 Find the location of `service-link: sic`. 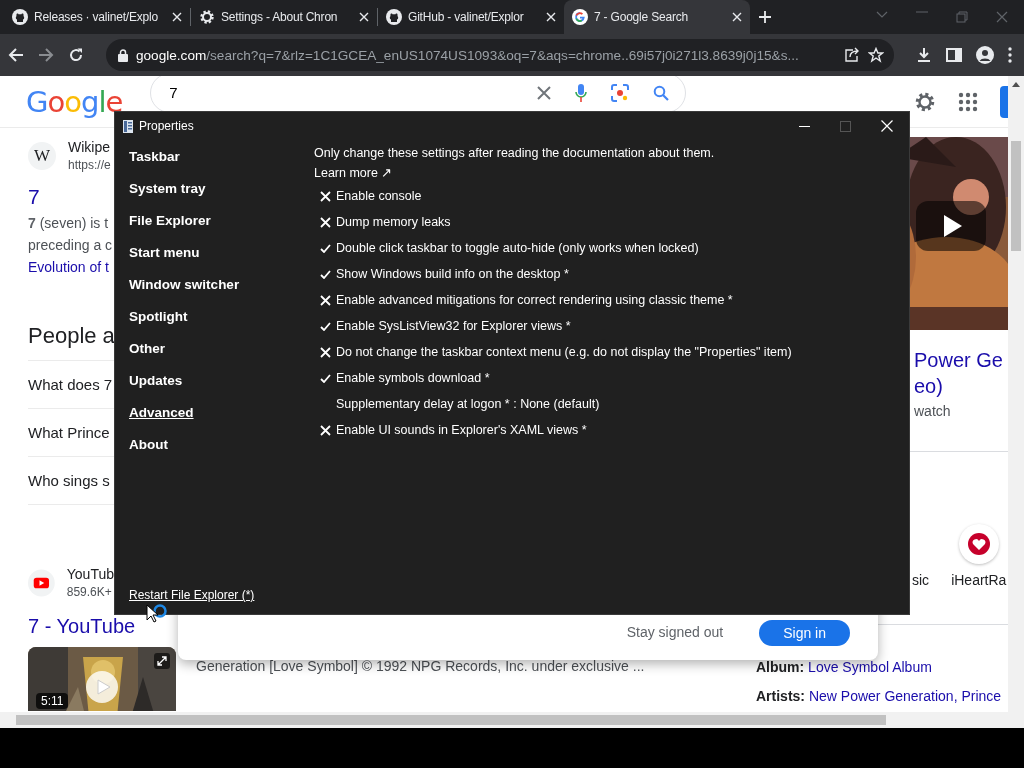

service-link: sic is located at coordinates (921, 580).